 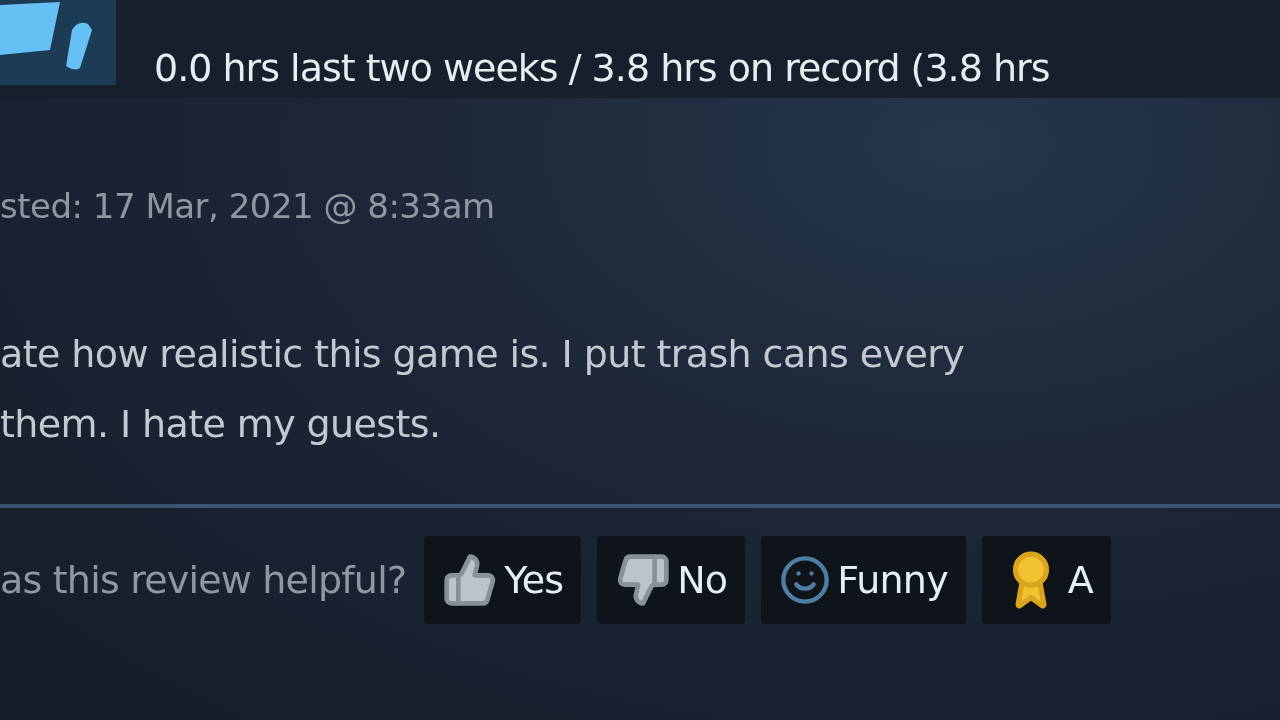 What do you see at coordinates (248, 206) in the screenshot?
I see `posted-date: sted: 17 Mar, 2021 @ 8:33am` at bounding box center [248, 206].